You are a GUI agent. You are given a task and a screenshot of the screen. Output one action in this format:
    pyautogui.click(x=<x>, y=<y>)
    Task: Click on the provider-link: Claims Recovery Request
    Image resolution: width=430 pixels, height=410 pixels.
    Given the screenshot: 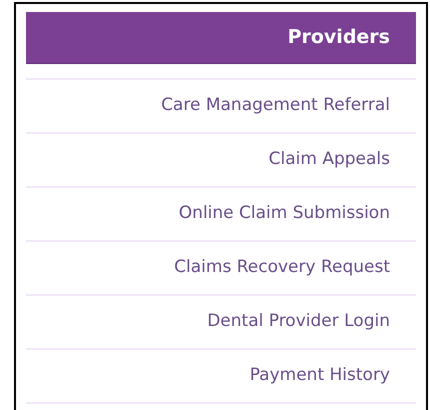 What is the action you would take?
    pyautogui.click(x=282, y=268)
    